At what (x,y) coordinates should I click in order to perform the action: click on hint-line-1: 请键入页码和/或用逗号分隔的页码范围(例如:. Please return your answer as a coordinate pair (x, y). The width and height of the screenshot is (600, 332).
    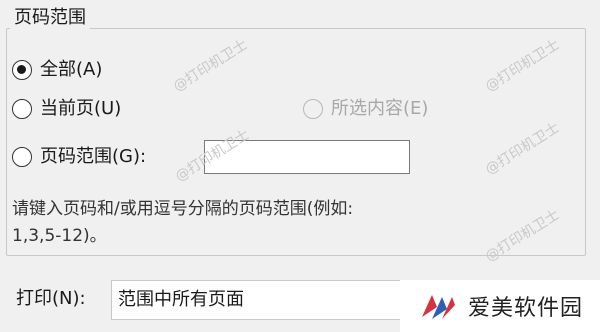
    Looking at the image, I should click on (183, 209).